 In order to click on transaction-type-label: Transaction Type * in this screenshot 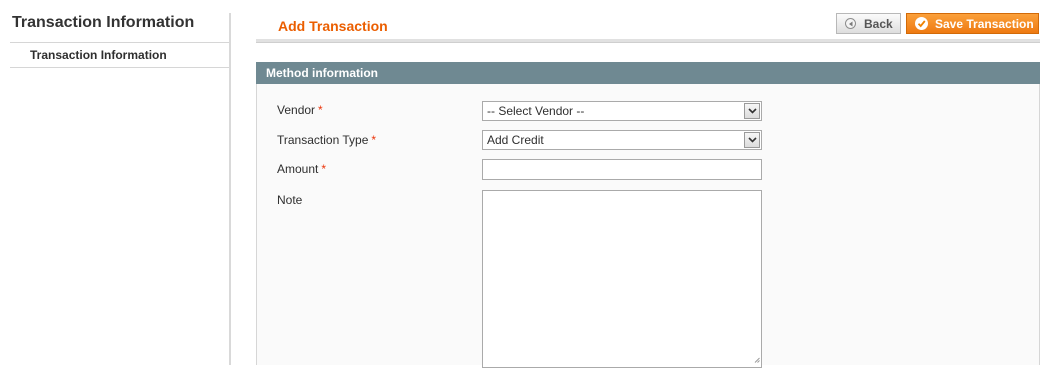, I will do `click(326, 140)`.